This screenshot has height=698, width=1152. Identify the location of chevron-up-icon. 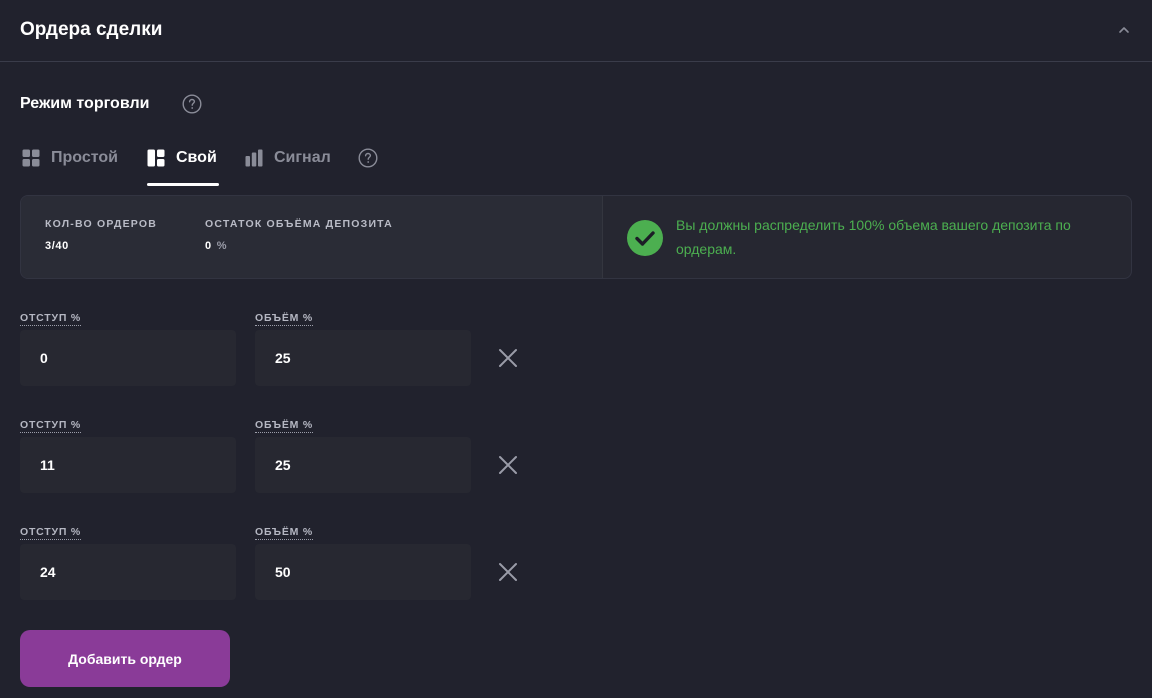
(1124, 30).